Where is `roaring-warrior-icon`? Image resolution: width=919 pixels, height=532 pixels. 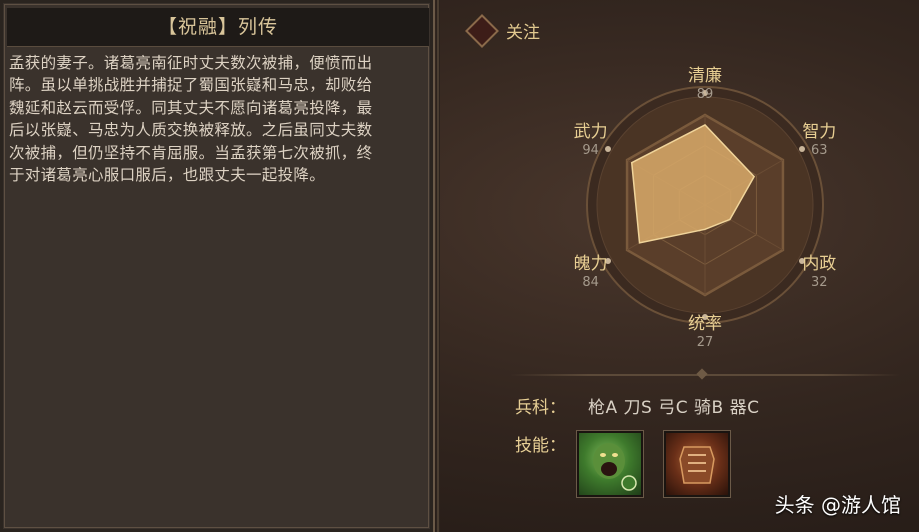
roaring-warrior-icon is located at coordinates (610, 464).